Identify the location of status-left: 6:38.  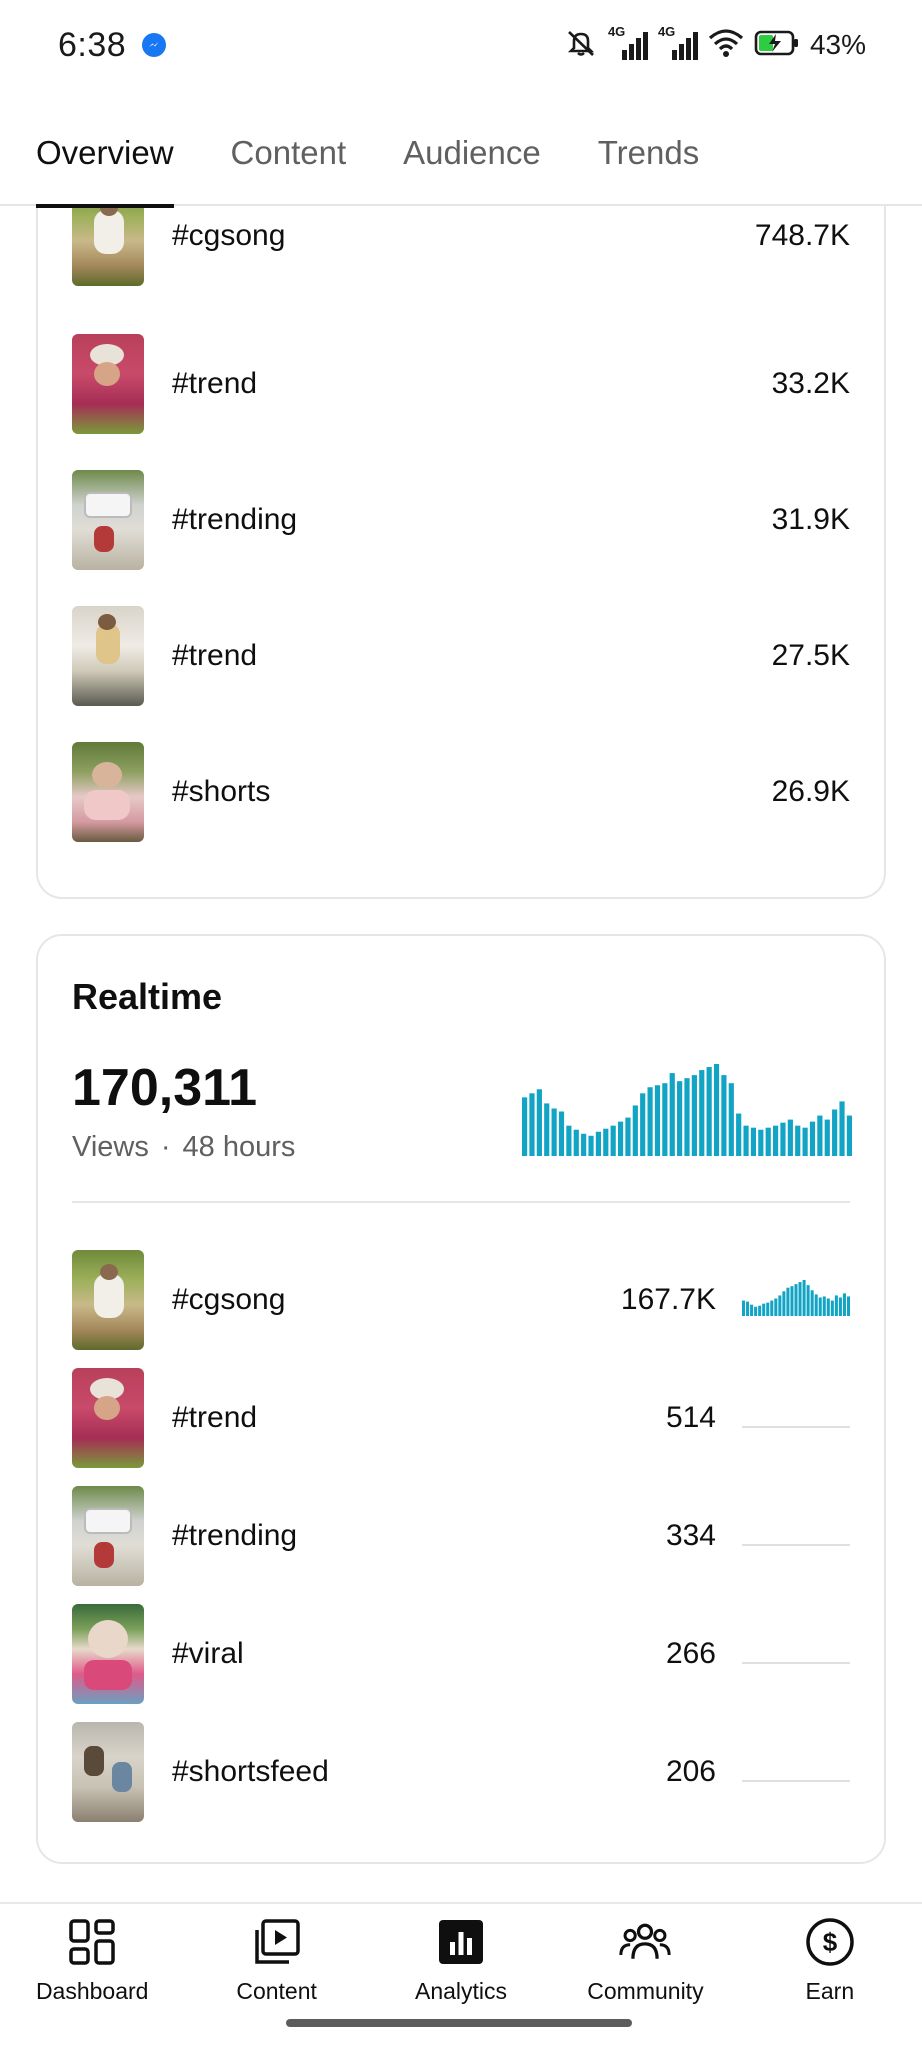
(112, 45).